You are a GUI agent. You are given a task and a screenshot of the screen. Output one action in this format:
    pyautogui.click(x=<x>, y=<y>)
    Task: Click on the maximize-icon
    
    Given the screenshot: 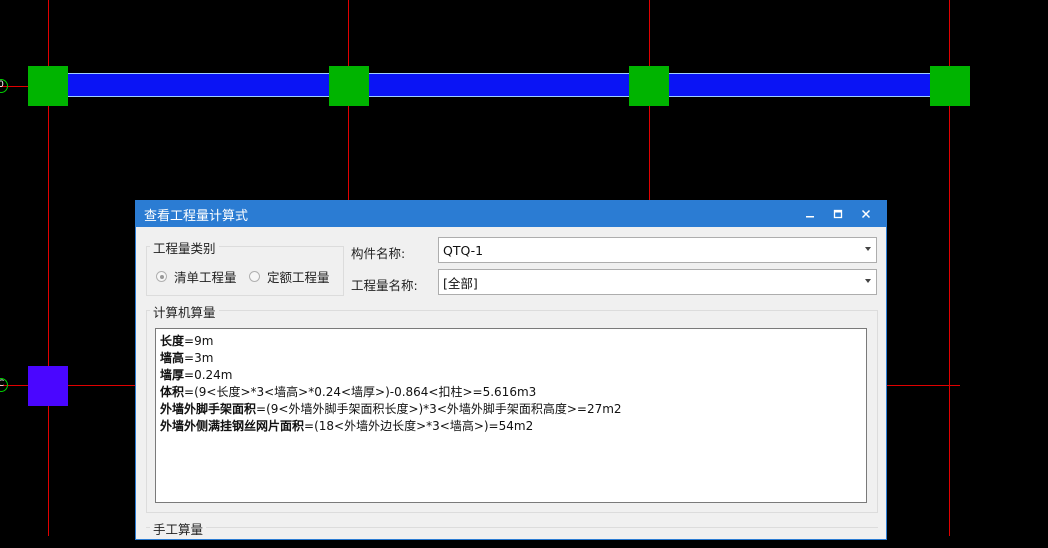 What is the action you would take?
    pyautogui.click(x=838, y=214)
    